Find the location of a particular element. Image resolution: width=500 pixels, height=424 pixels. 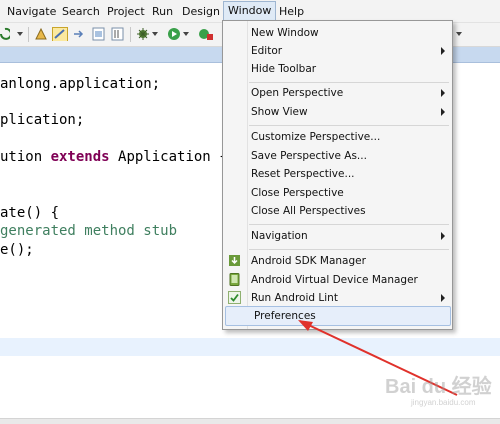

watermark-logo: Bai du 经验 jingyan.baidu.com is located at coordinates (440, 394).